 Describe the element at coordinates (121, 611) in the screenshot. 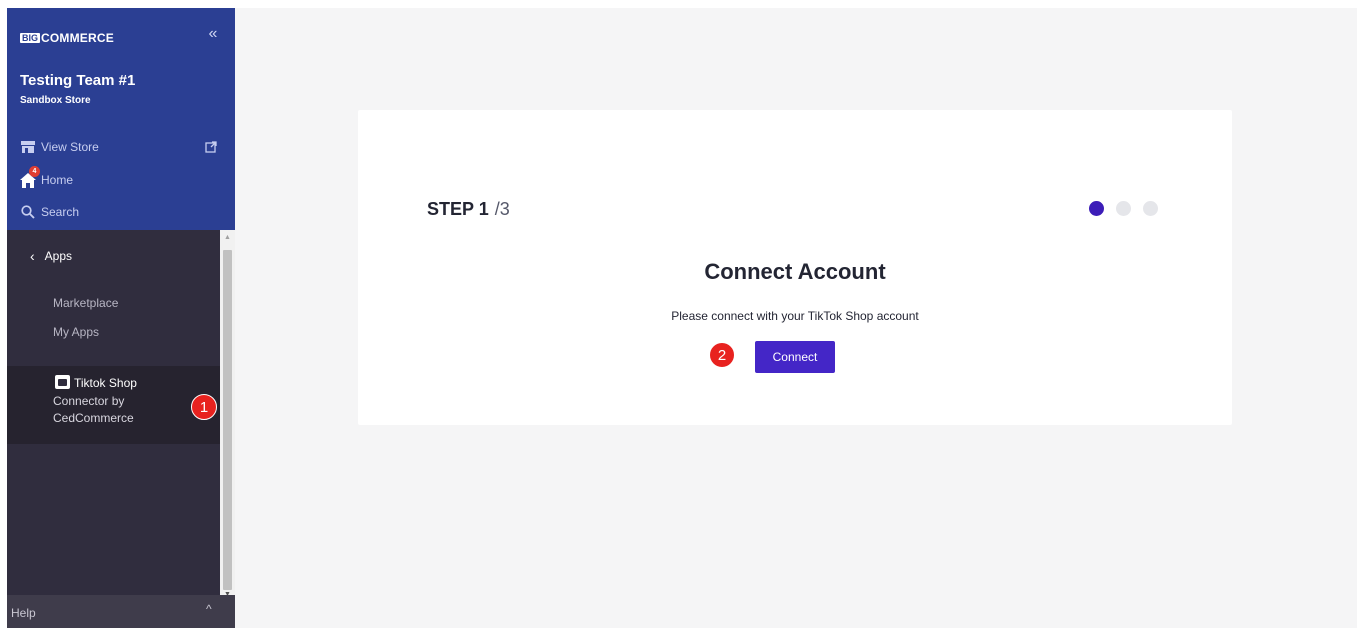

I see `help-menu: Help ^` at that location.